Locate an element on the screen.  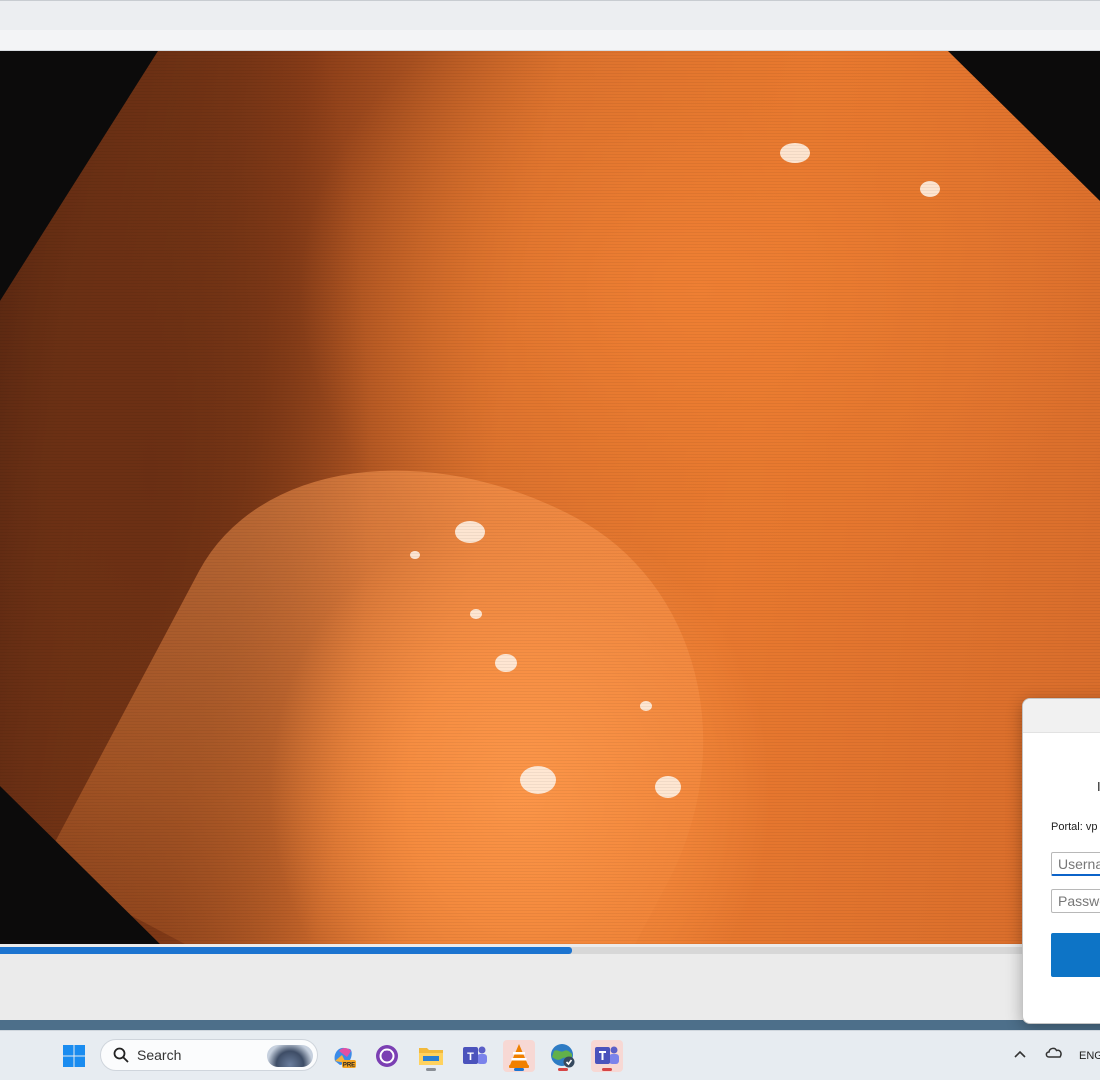
windows-logo-icon is located at coordinates (74, 1056).